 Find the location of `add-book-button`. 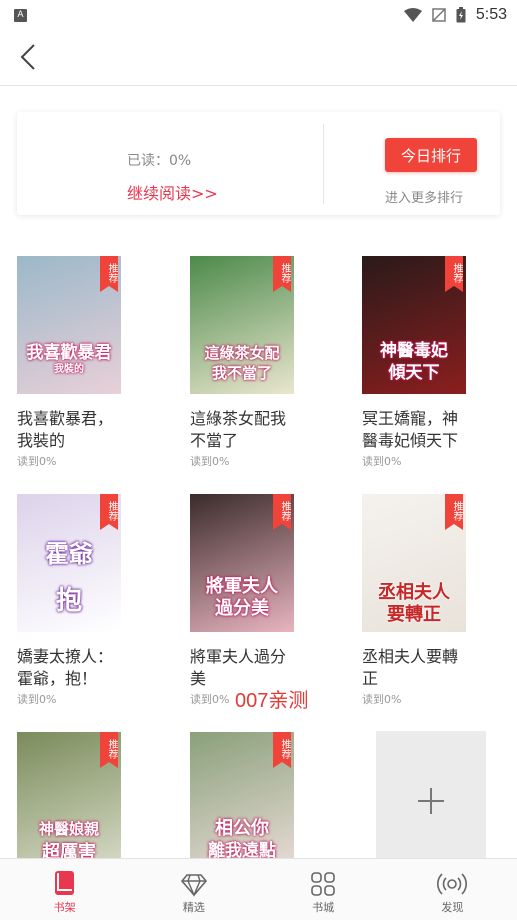

add-book-button is located at coordinates (431, 801).